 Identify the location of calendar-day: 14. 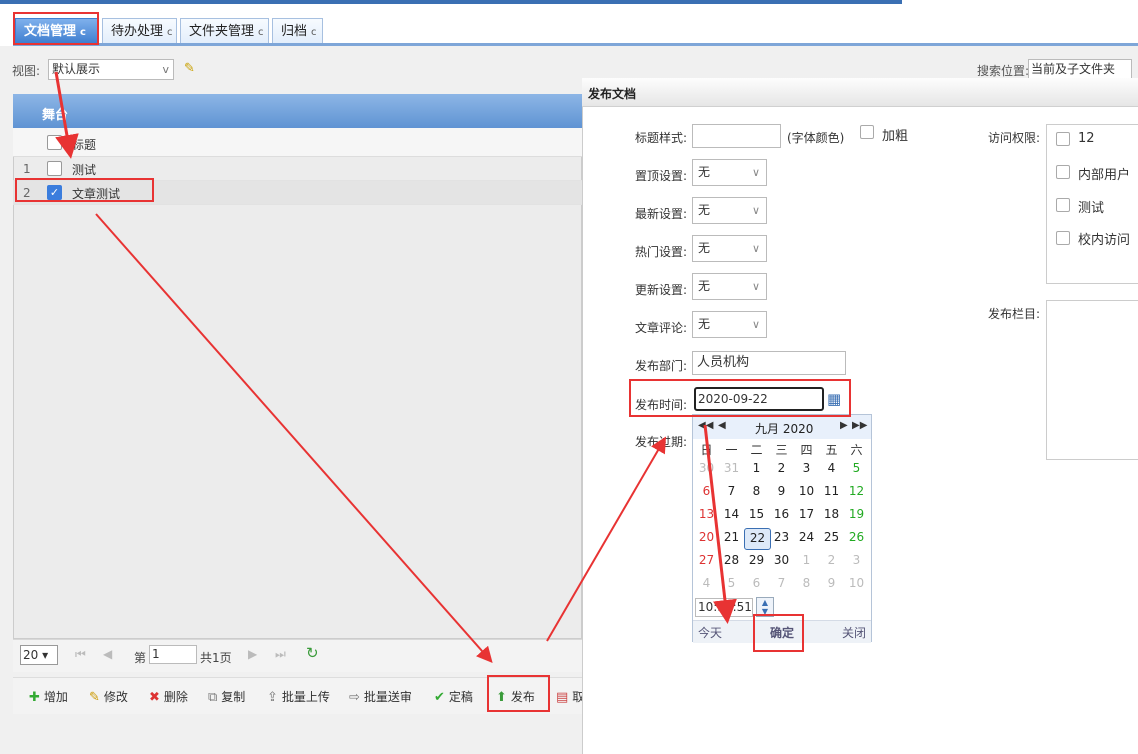
(731, 515).